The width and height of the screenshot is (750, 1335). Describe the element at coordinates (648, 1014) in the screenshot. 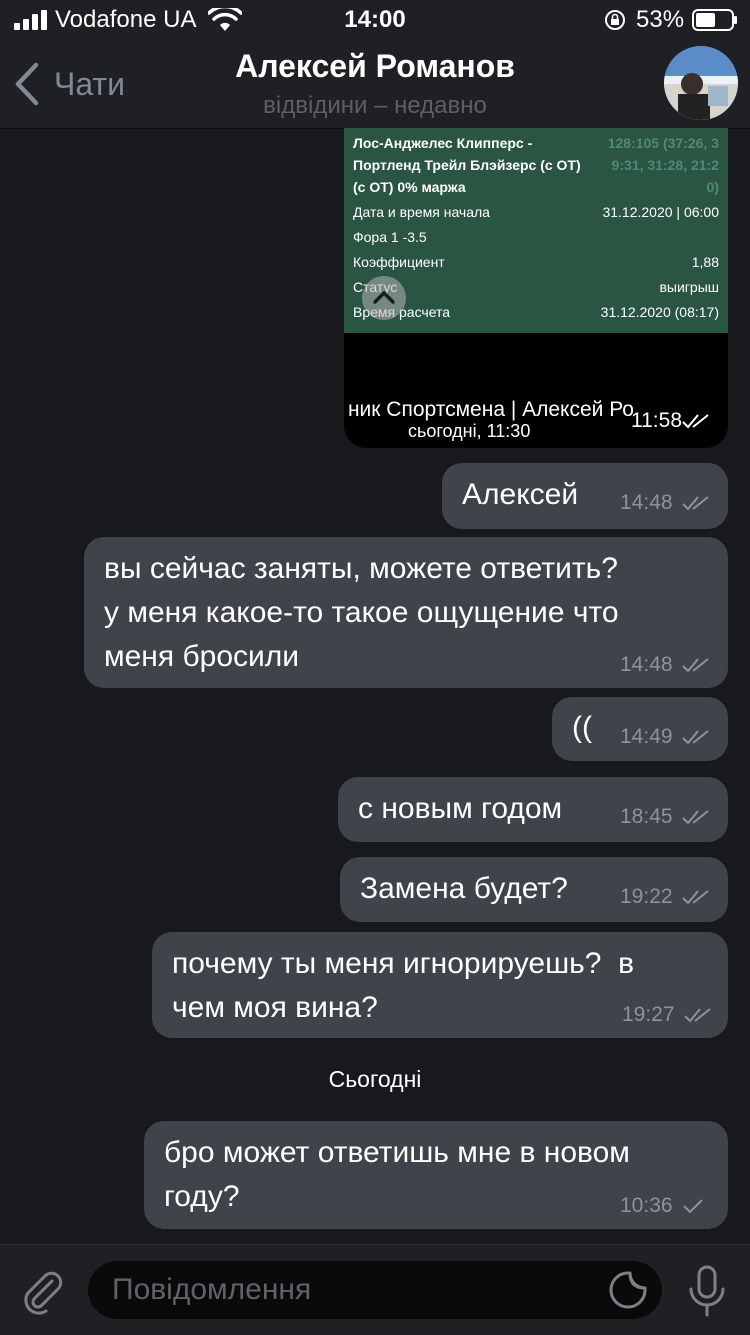

I see `message-time: 19:27` at that location.